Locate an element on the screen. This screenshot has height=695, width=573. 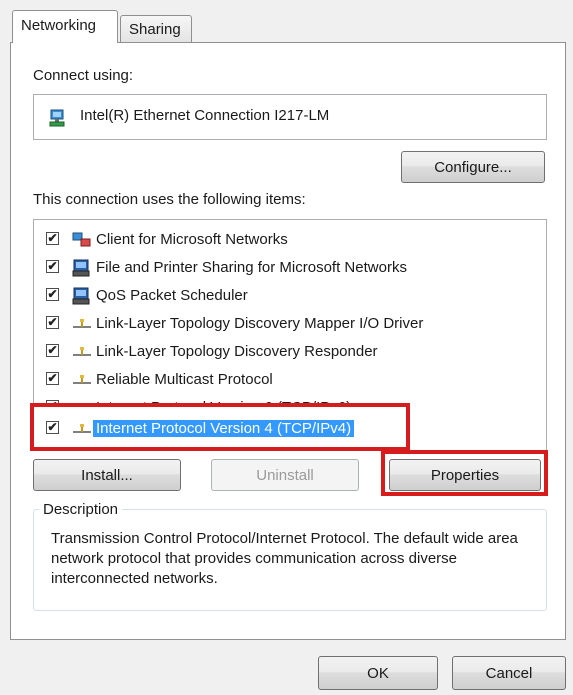
tab-networking: Networking is located at coordinates (65, 26).